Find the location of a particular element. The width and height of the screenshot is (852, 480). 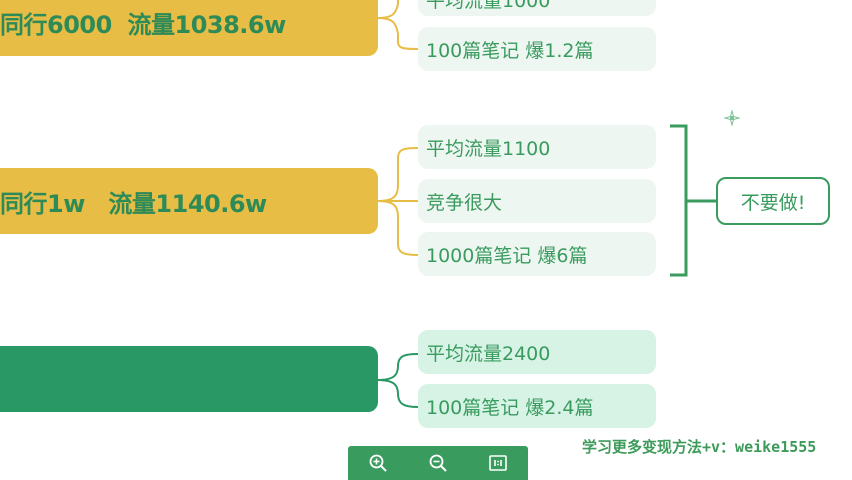

leaf-node-label: 100篇笔记 爆2.4篇 is located at coordinates (510, 407).